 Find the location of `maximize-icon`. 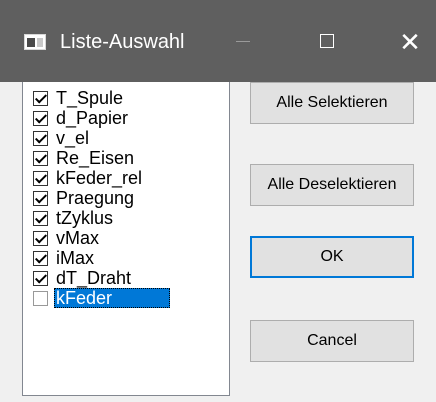

maximize-icon is located at coordinates (327, 41).